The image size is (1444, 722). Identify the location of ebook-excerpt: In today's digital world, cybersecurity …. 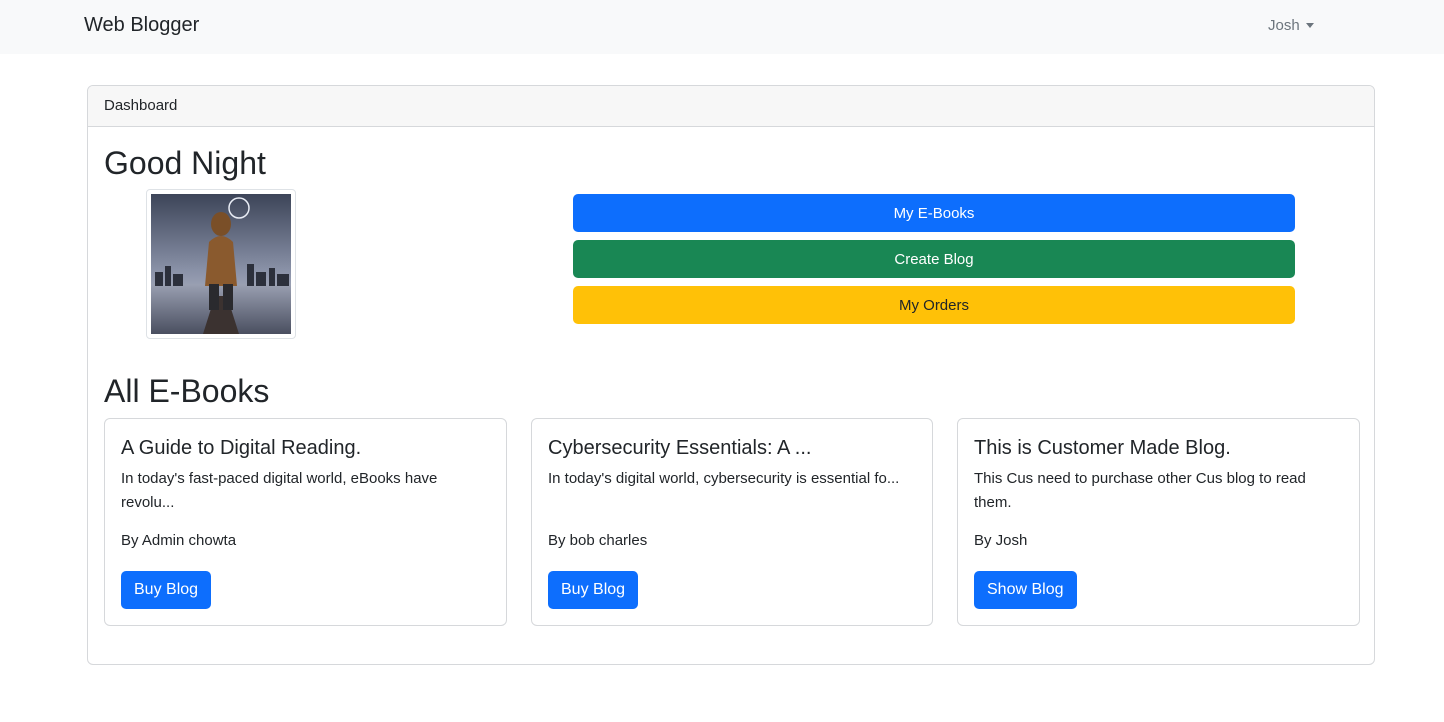
(724, 478).